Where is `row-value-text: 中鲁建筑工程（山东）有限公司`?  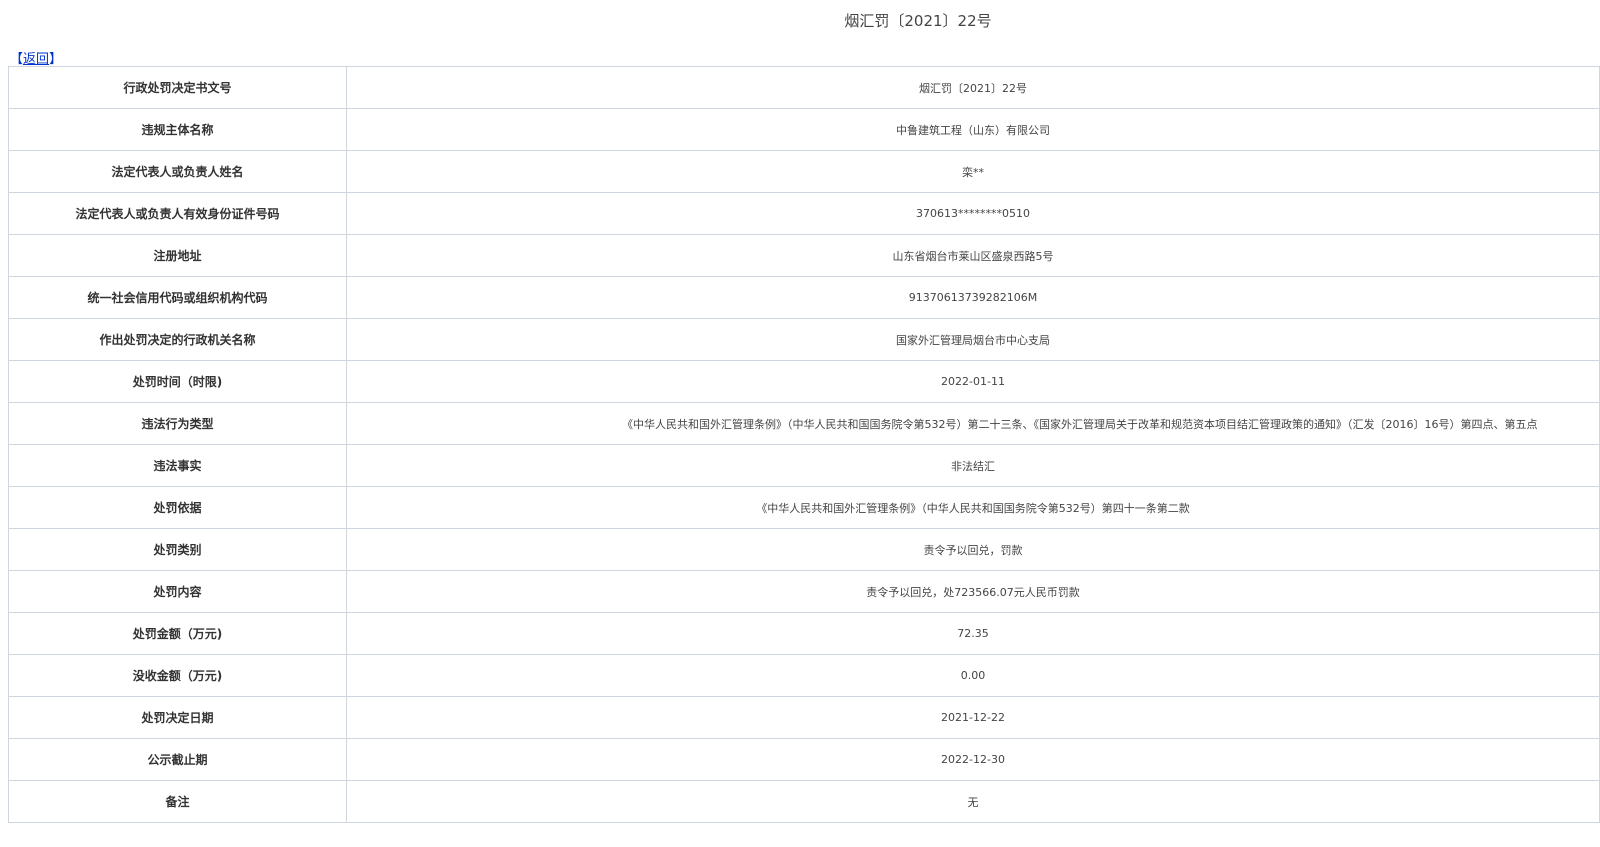
row-value-text: 中鲁建筑工程（山东）有限公司 is located at coordinates (973, 130).